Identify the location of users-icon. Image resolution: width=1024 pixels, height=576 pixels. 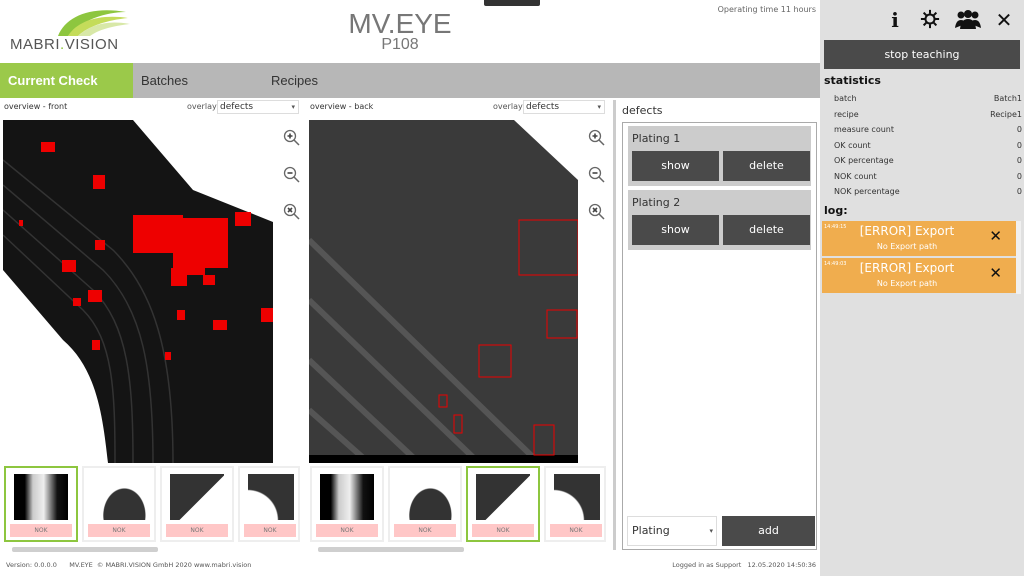
(968, 19).